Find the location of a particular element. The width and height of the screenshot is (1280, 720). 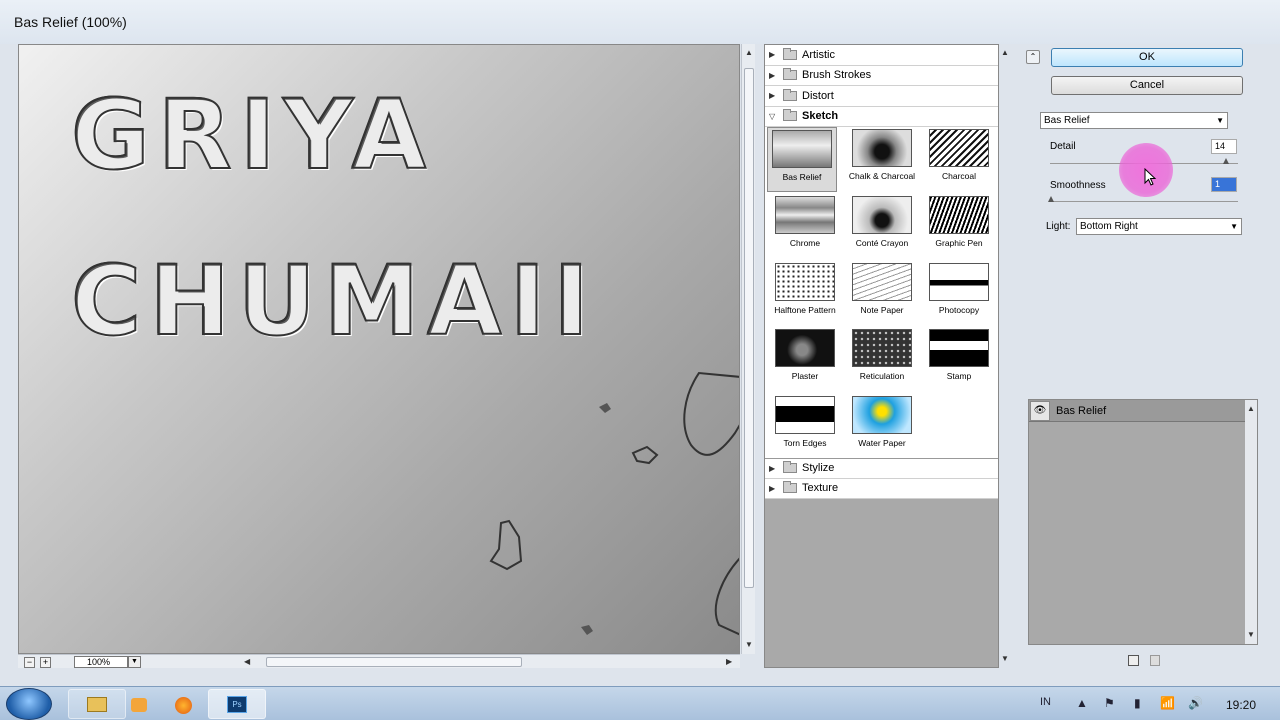

smoothness-slider-handle is located at coordinates (1051, 199).